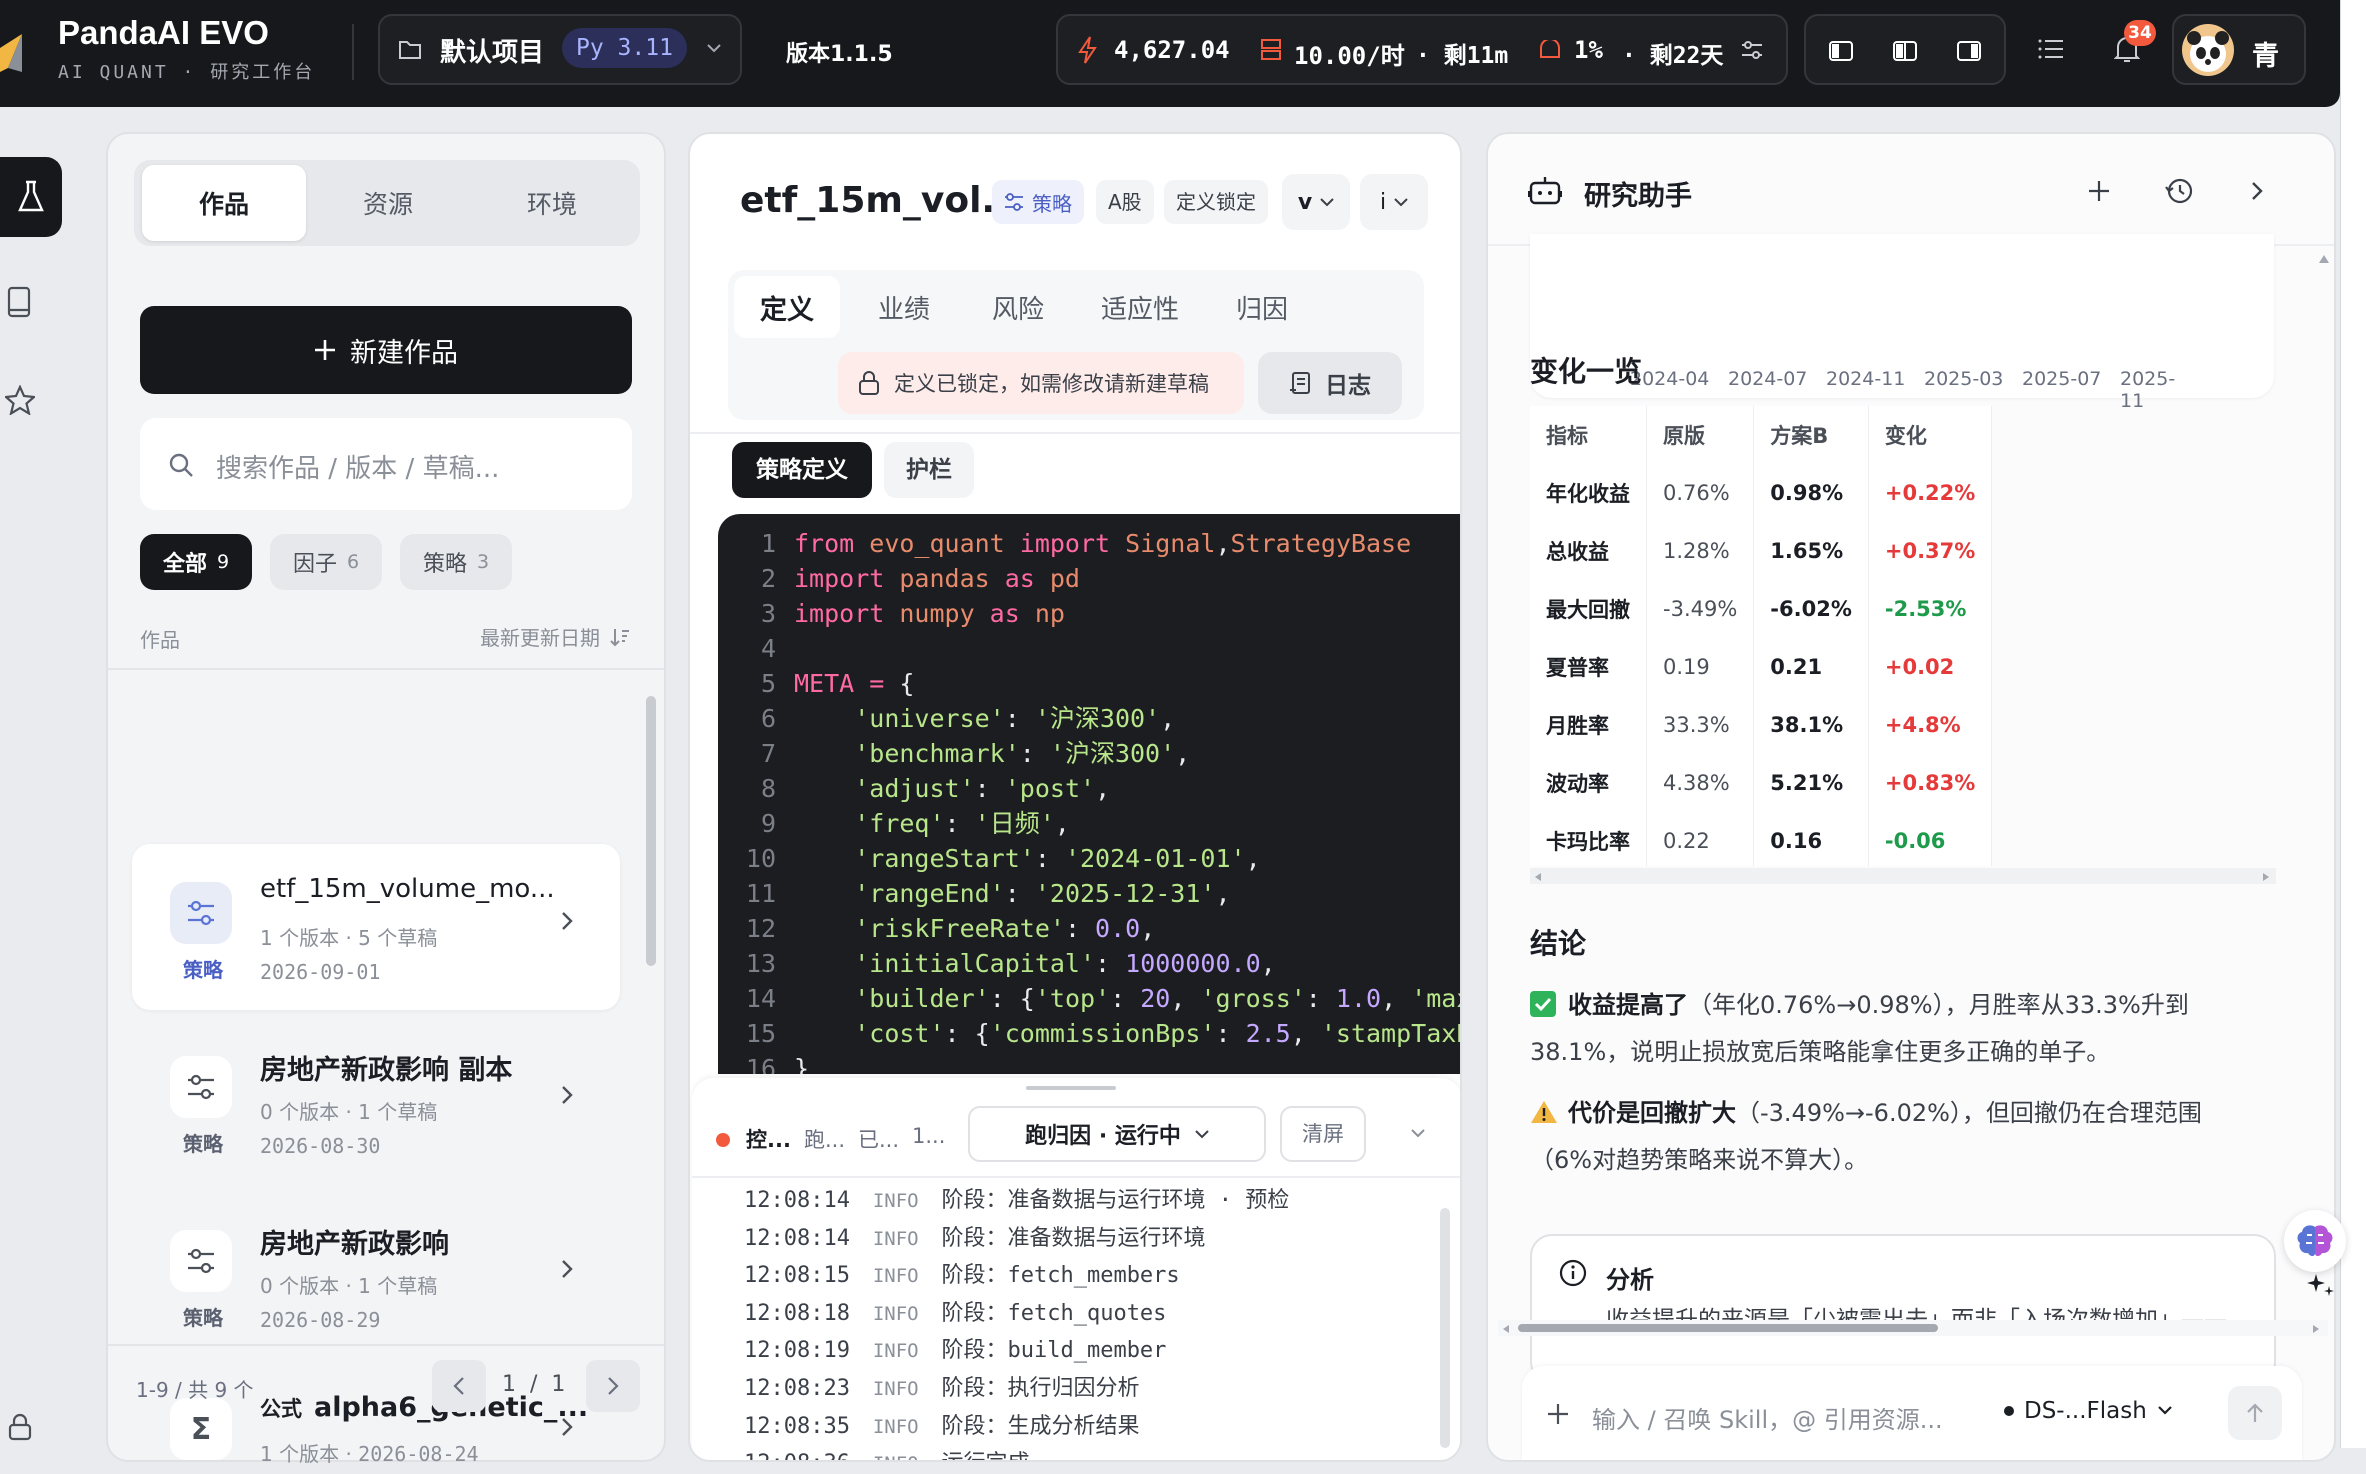 This screenshot has height=1474, width=2366. What do you see at coordinates (1588, 783) in the screenshot?
I see `table-cell: 波动率` at bounding box center [1588, 783].